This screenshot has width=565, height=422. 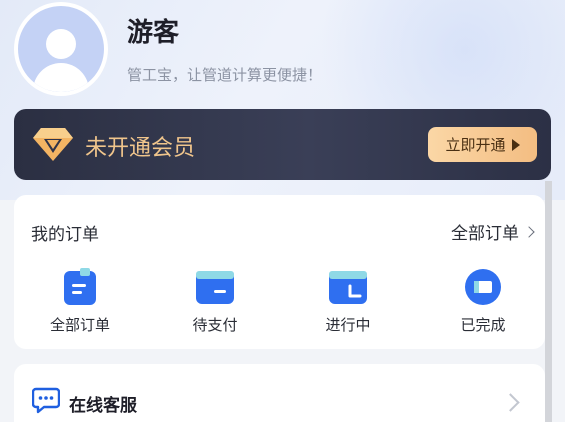 I want to click on diamond-vip-icon, so click(x=53, y=144).